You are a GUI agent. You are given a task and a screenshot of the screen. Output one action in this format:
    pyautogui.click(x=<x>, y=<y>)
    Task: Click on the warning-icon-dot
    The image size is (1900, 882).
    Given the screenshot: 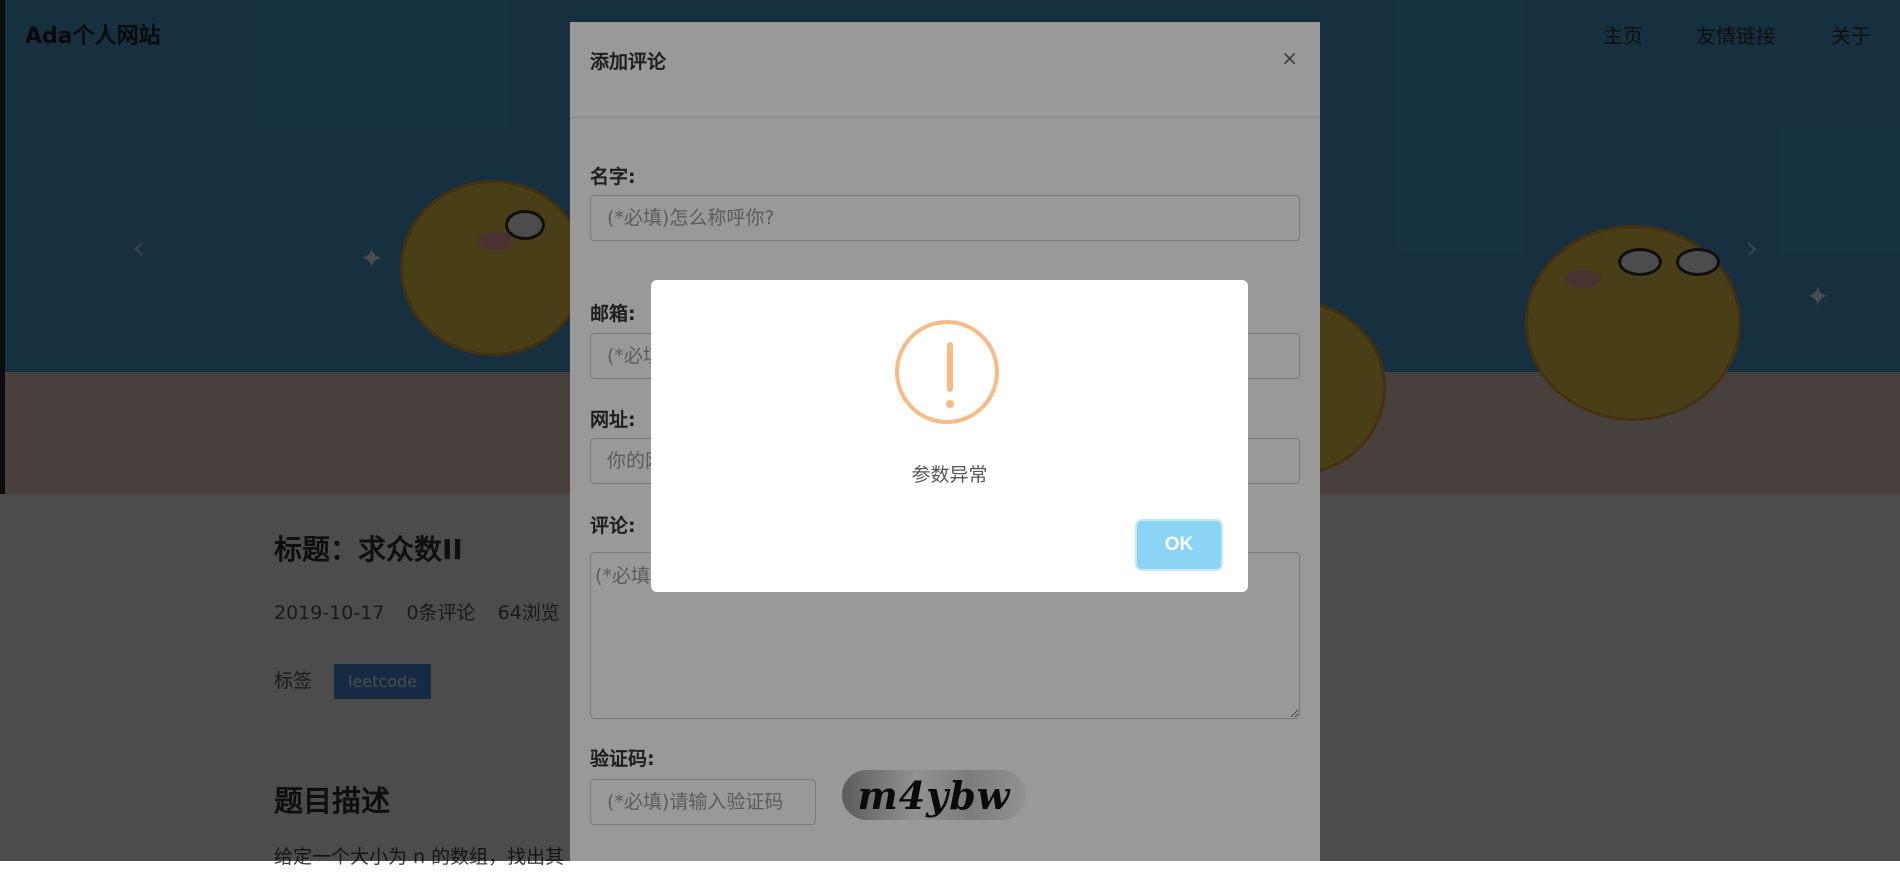 What is the action you would take?
    pyautogui.click(x=950, y=404)
    